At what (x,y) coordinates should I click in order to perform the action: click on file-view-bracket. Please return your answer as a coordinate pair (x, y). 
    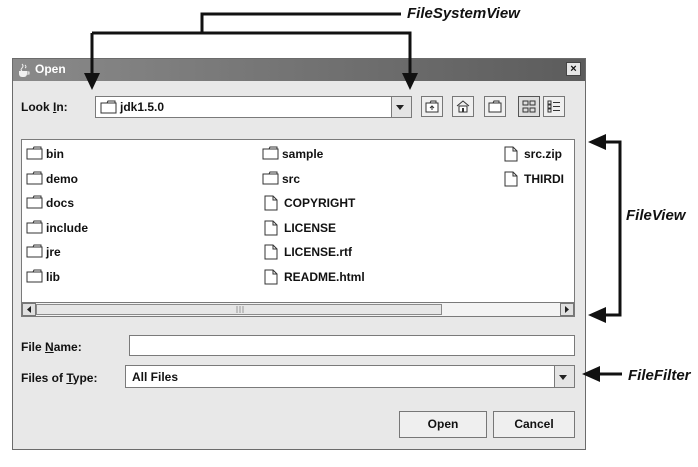
    Looking at the image, I should click on (613, 228).